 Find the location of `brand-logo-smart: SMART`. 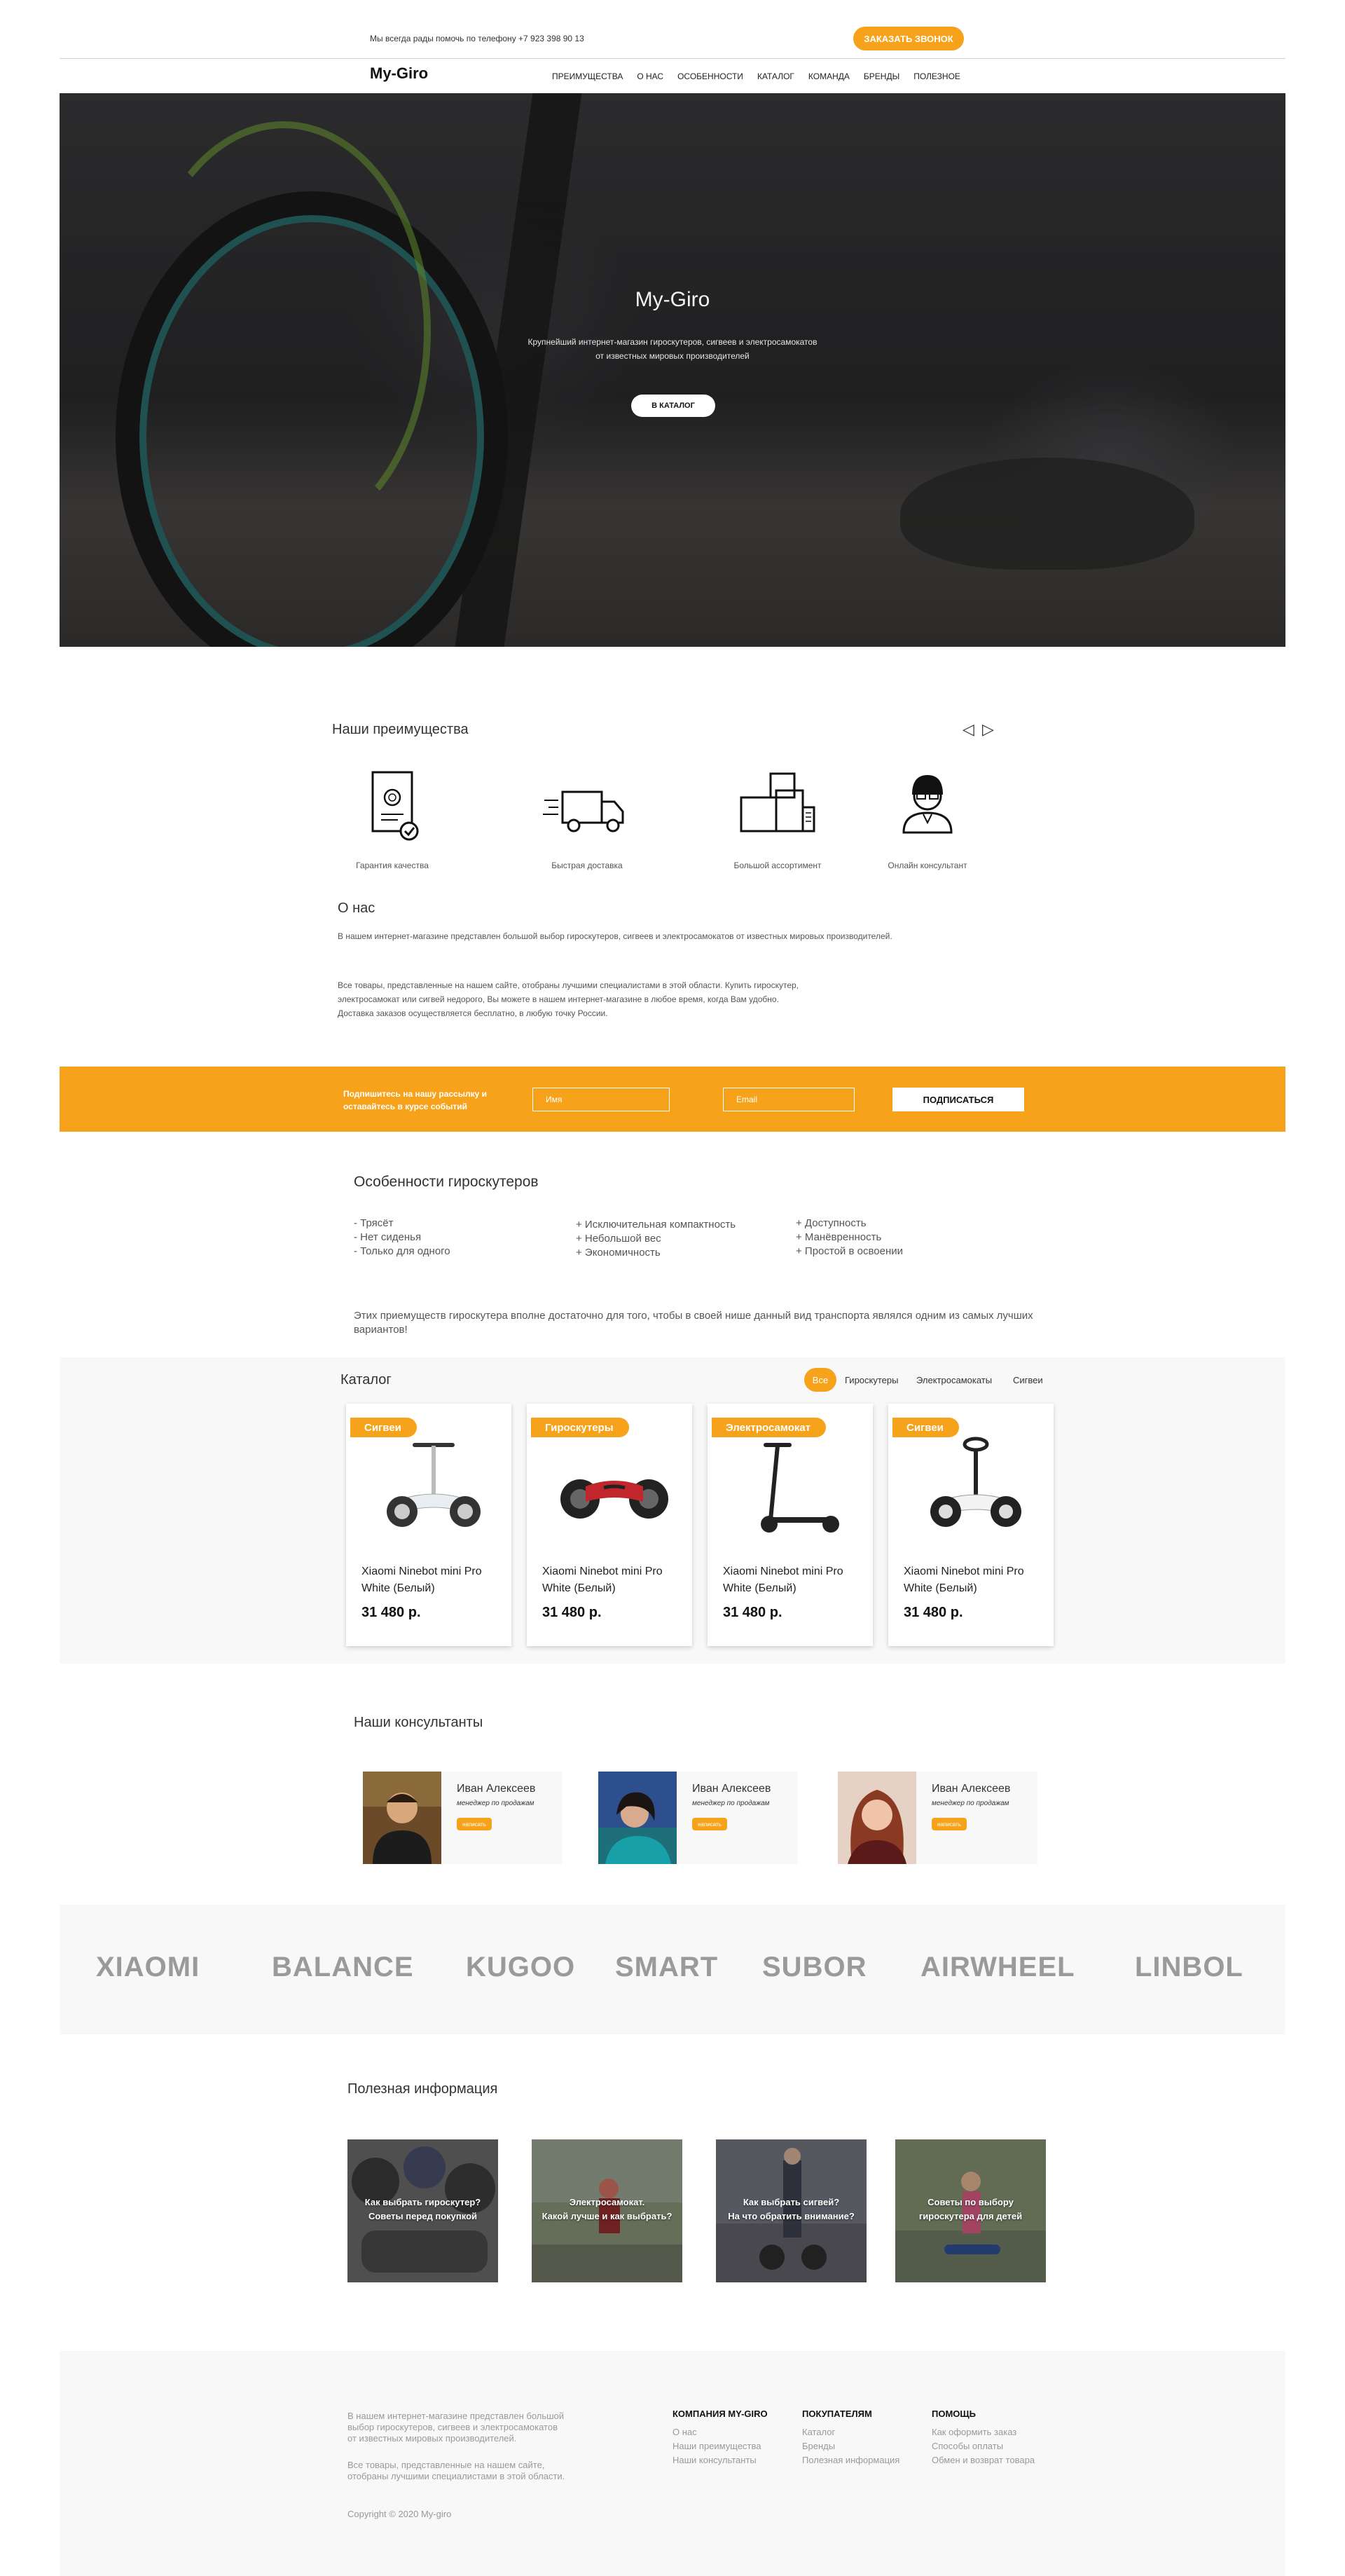

brand-logo-smart: SMART is located at coordinates (666, 1968).